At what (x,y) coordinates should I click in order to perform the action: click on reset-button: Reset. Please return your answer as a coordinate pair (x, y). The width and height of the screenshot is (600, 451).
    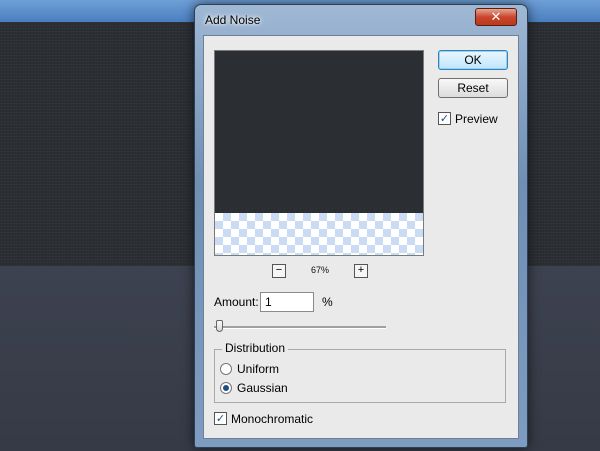
    Looking at the image, I should click on (473, 88).